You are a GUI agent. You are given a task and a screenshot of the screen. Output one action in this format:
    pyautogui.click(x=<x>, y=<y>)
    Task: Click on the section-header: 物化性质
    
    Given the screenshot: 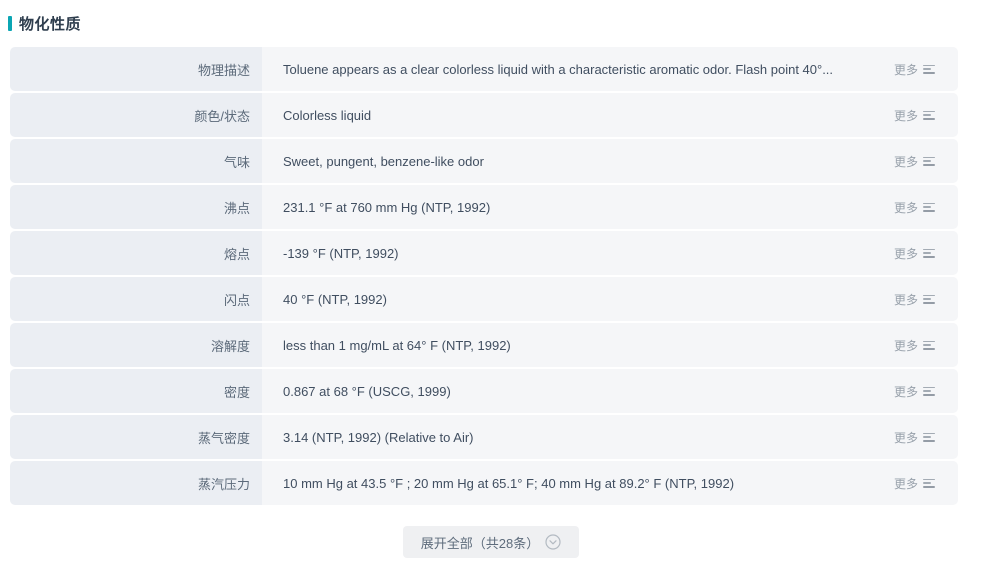 What is the action you would take?
    pyautogui.click(x=495, y=23)
    